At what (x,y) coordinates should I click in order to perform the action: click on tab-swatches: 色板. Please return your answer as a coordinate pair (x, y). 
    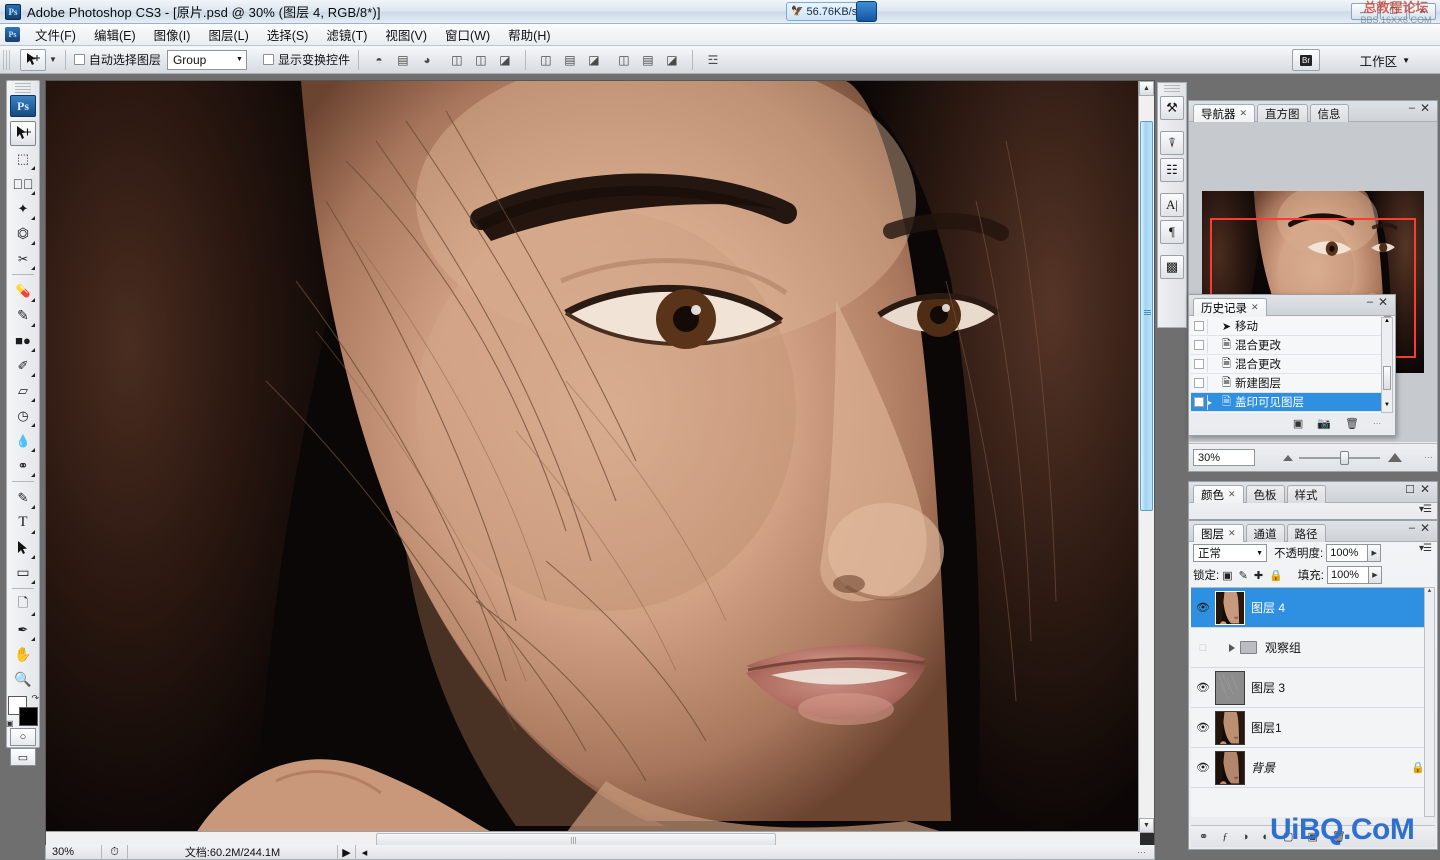
    Looking at the image, I should click on (1265, 494).